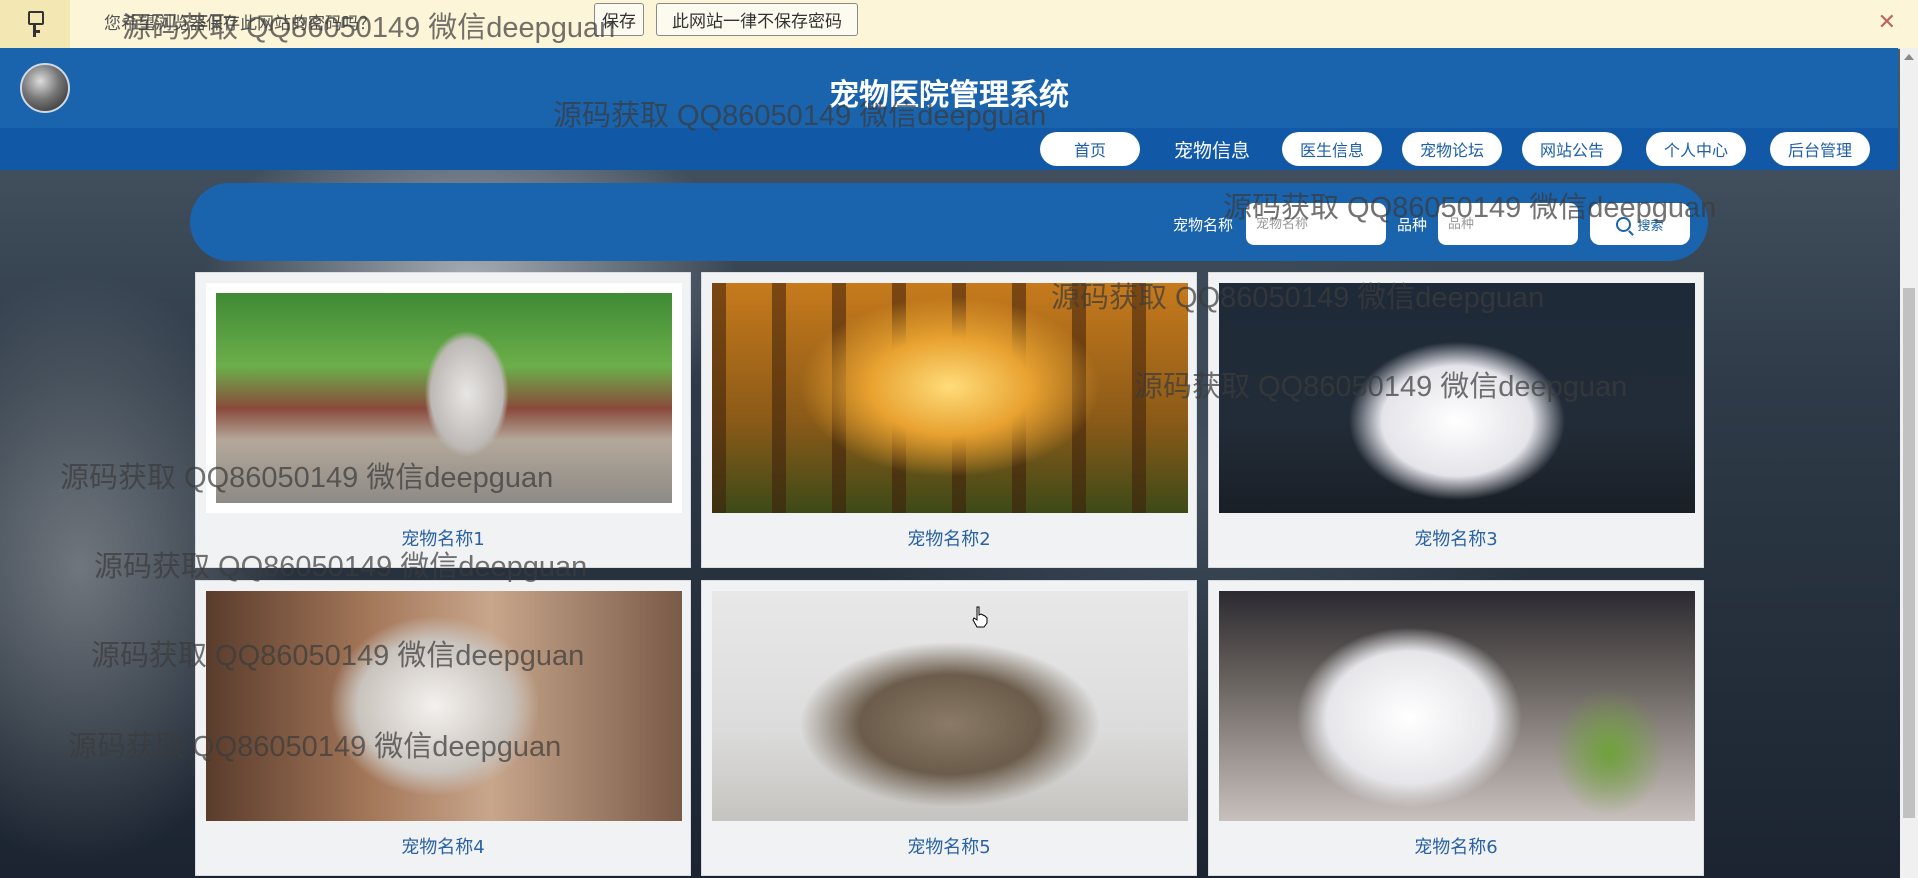 The height and width of the screenshot is (878, 1918). I want to click on close-icon: ✕, so click(1887, 22).